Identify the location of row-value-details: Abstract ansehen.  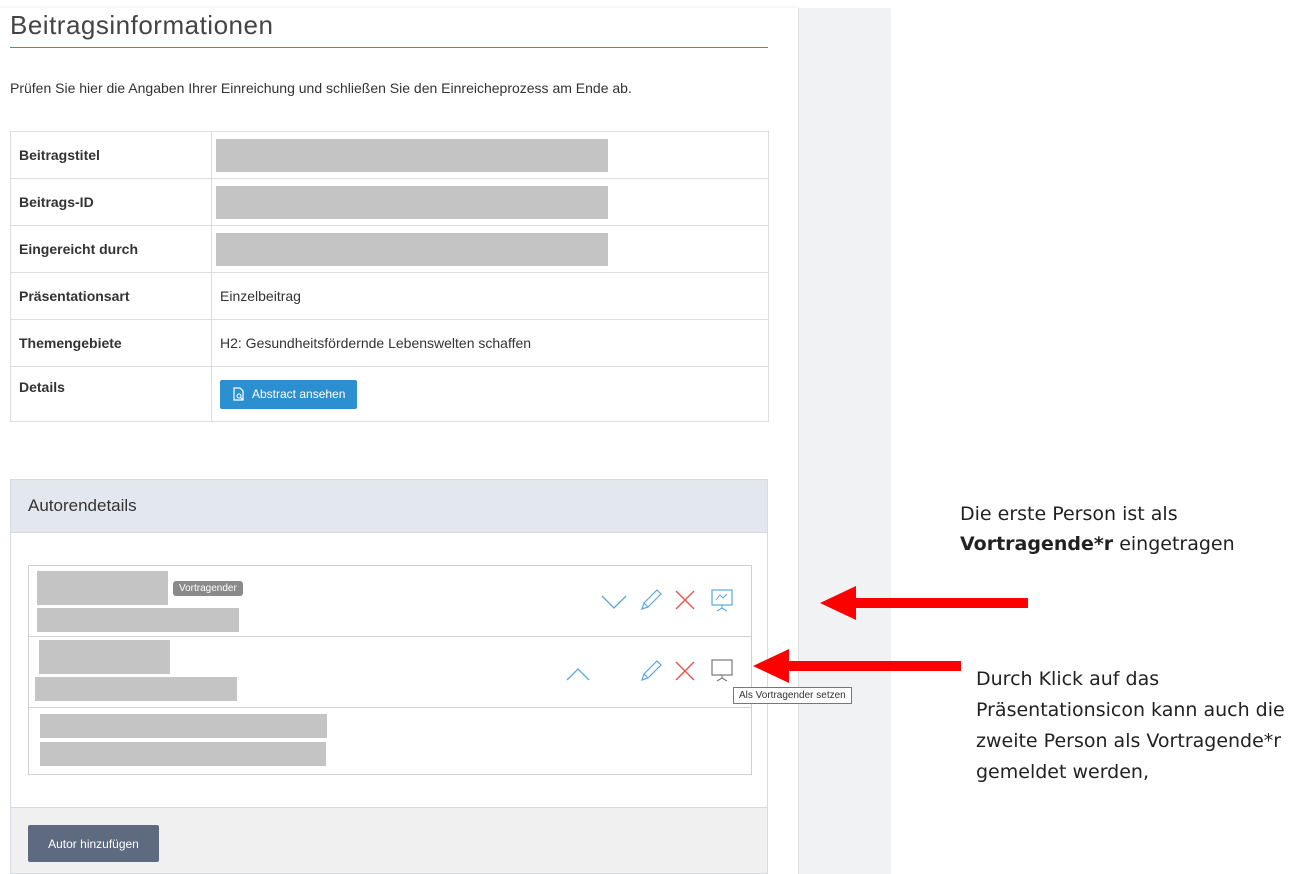
(490, 394).